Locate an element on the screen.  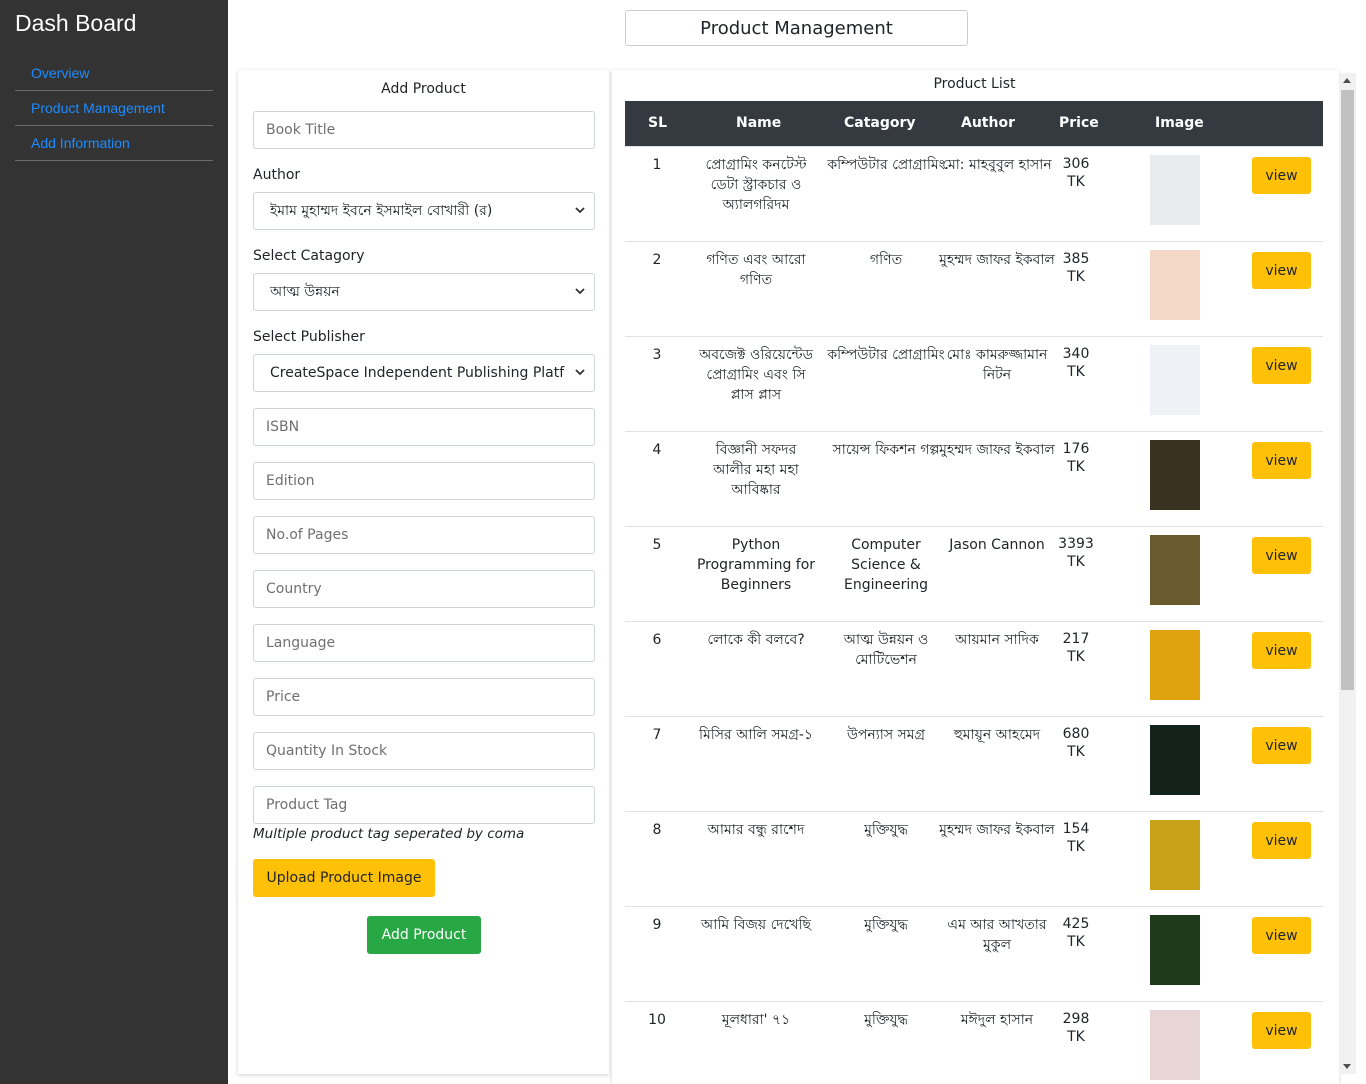
row-price: 340 TK is located at coordinates (1076, 363).